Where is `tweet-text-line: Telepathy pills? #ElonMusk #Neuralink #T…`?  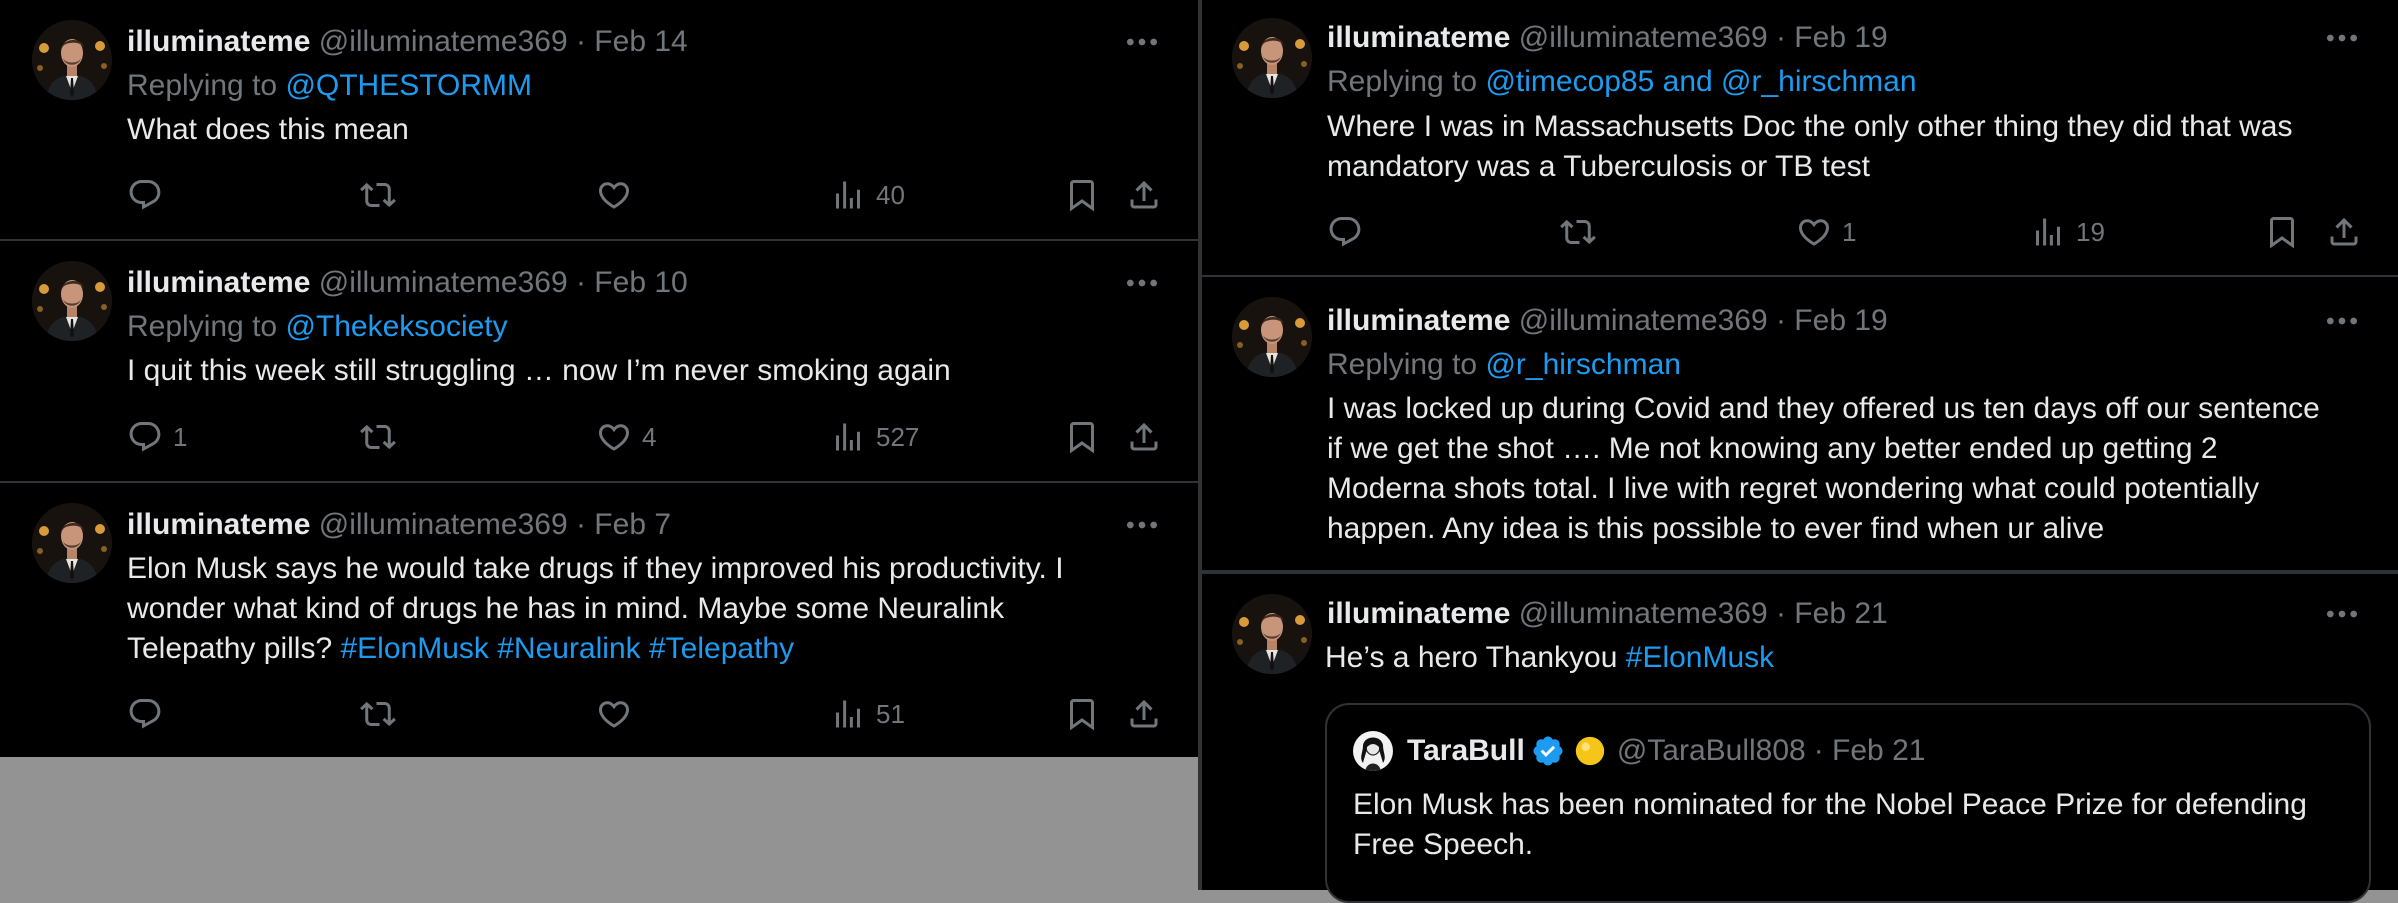
tweet-text-line: Telepathy pills? #ElonMusk #Neuralink #T… is located at coordinates (595, 649).